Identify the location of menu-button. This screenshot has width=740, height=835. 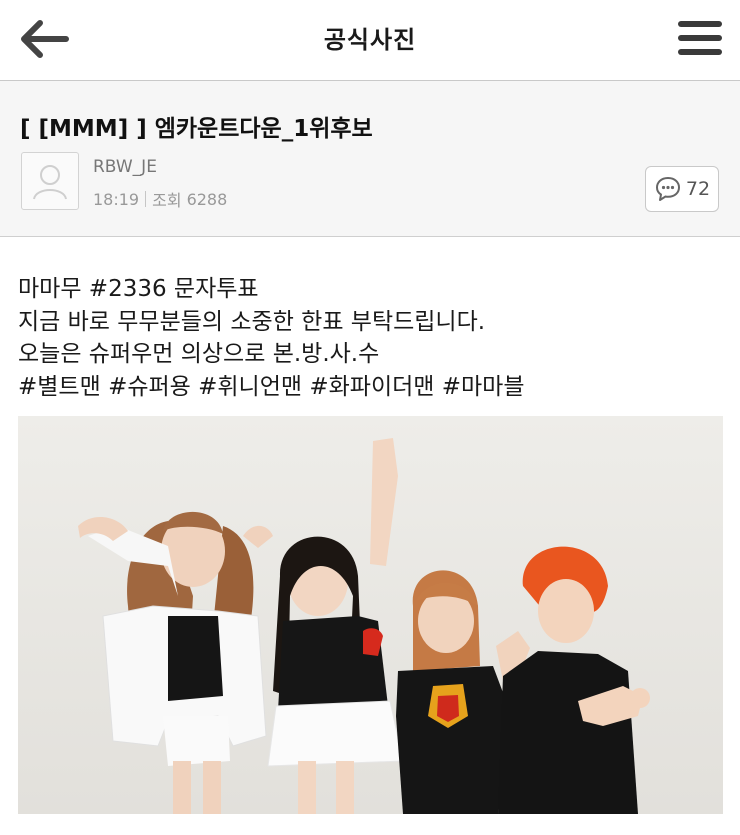
(700, 38).